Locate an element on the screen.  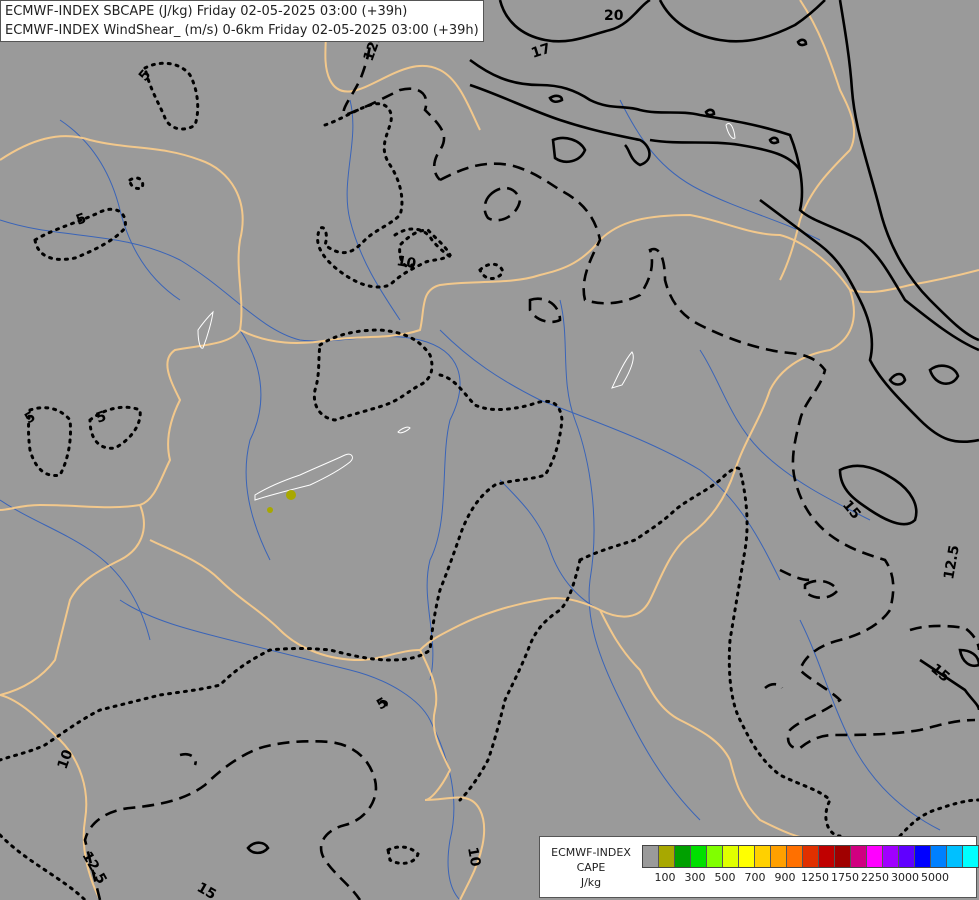
contour-label: 20 is located at coordinates (614, 16).